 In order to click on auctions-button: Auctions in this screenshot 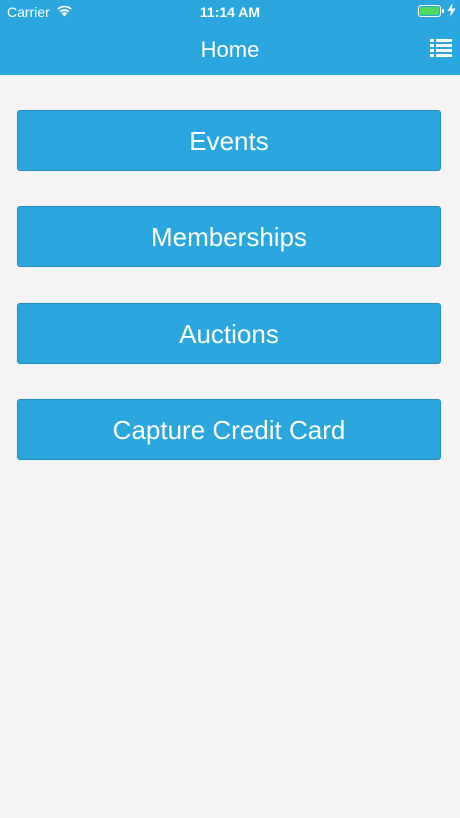, I will do `click(229, 333)`.